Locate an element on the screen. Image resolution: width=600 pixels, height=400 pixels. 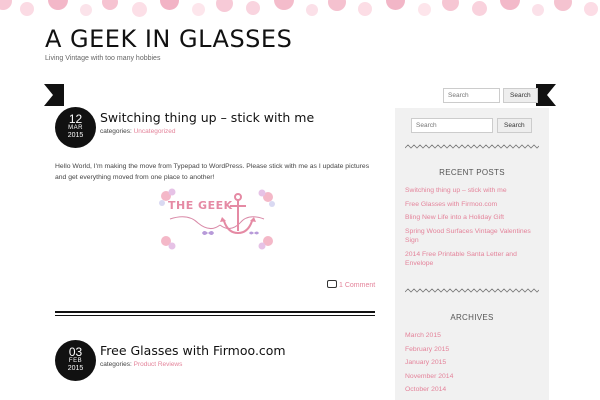
post-title-link: Switching thing up – stick with me is located at coordinates (207, 117).